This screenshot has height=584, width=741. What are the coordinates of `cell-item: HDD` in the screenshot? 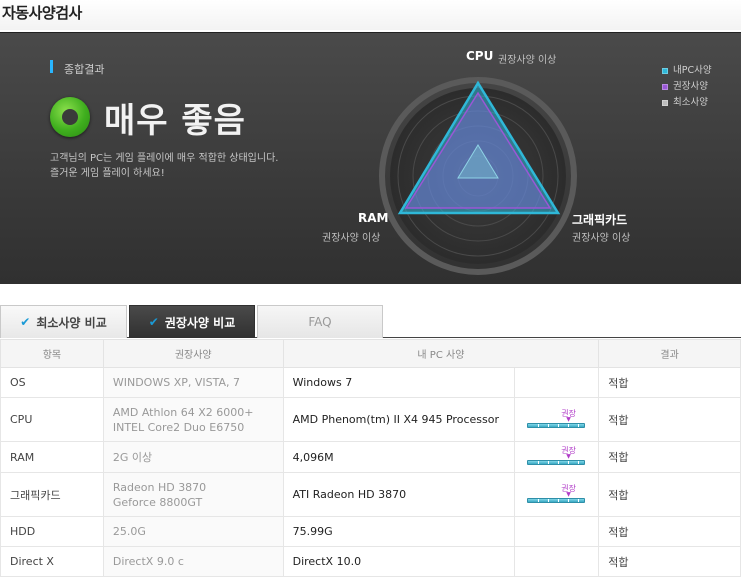 It's located at (52, 531).